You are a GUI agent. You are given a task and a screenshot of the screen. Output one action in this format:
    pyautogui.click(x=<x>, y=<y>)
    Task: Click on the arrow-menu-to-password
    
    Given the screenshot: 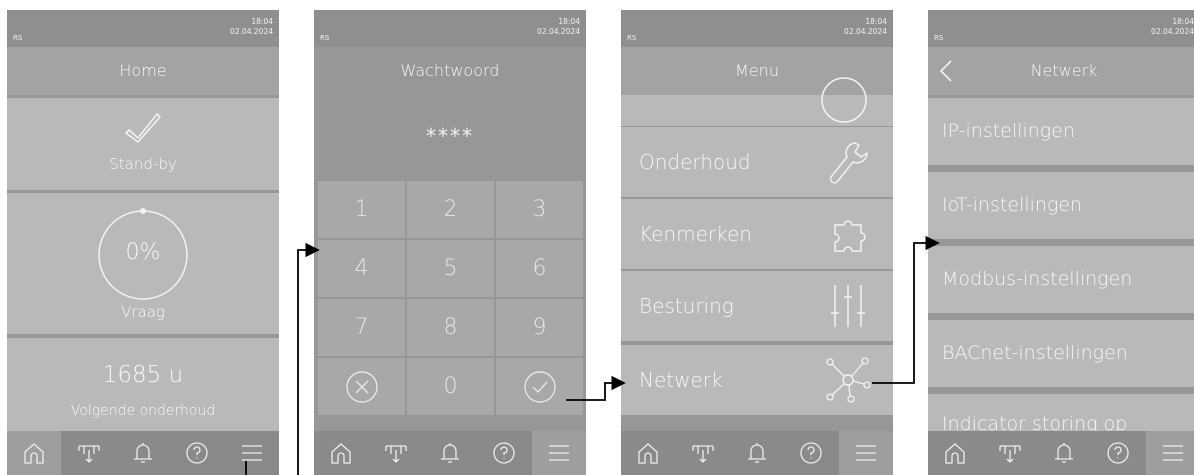 What is the action you would take?
    pyautogui.click(x=281, y=362)
    